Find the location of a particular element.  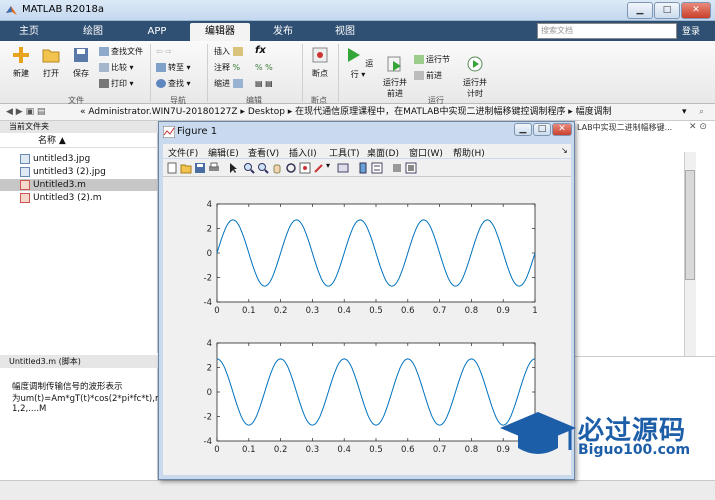

pan-hand-icon is located at coordinates (277, 168).